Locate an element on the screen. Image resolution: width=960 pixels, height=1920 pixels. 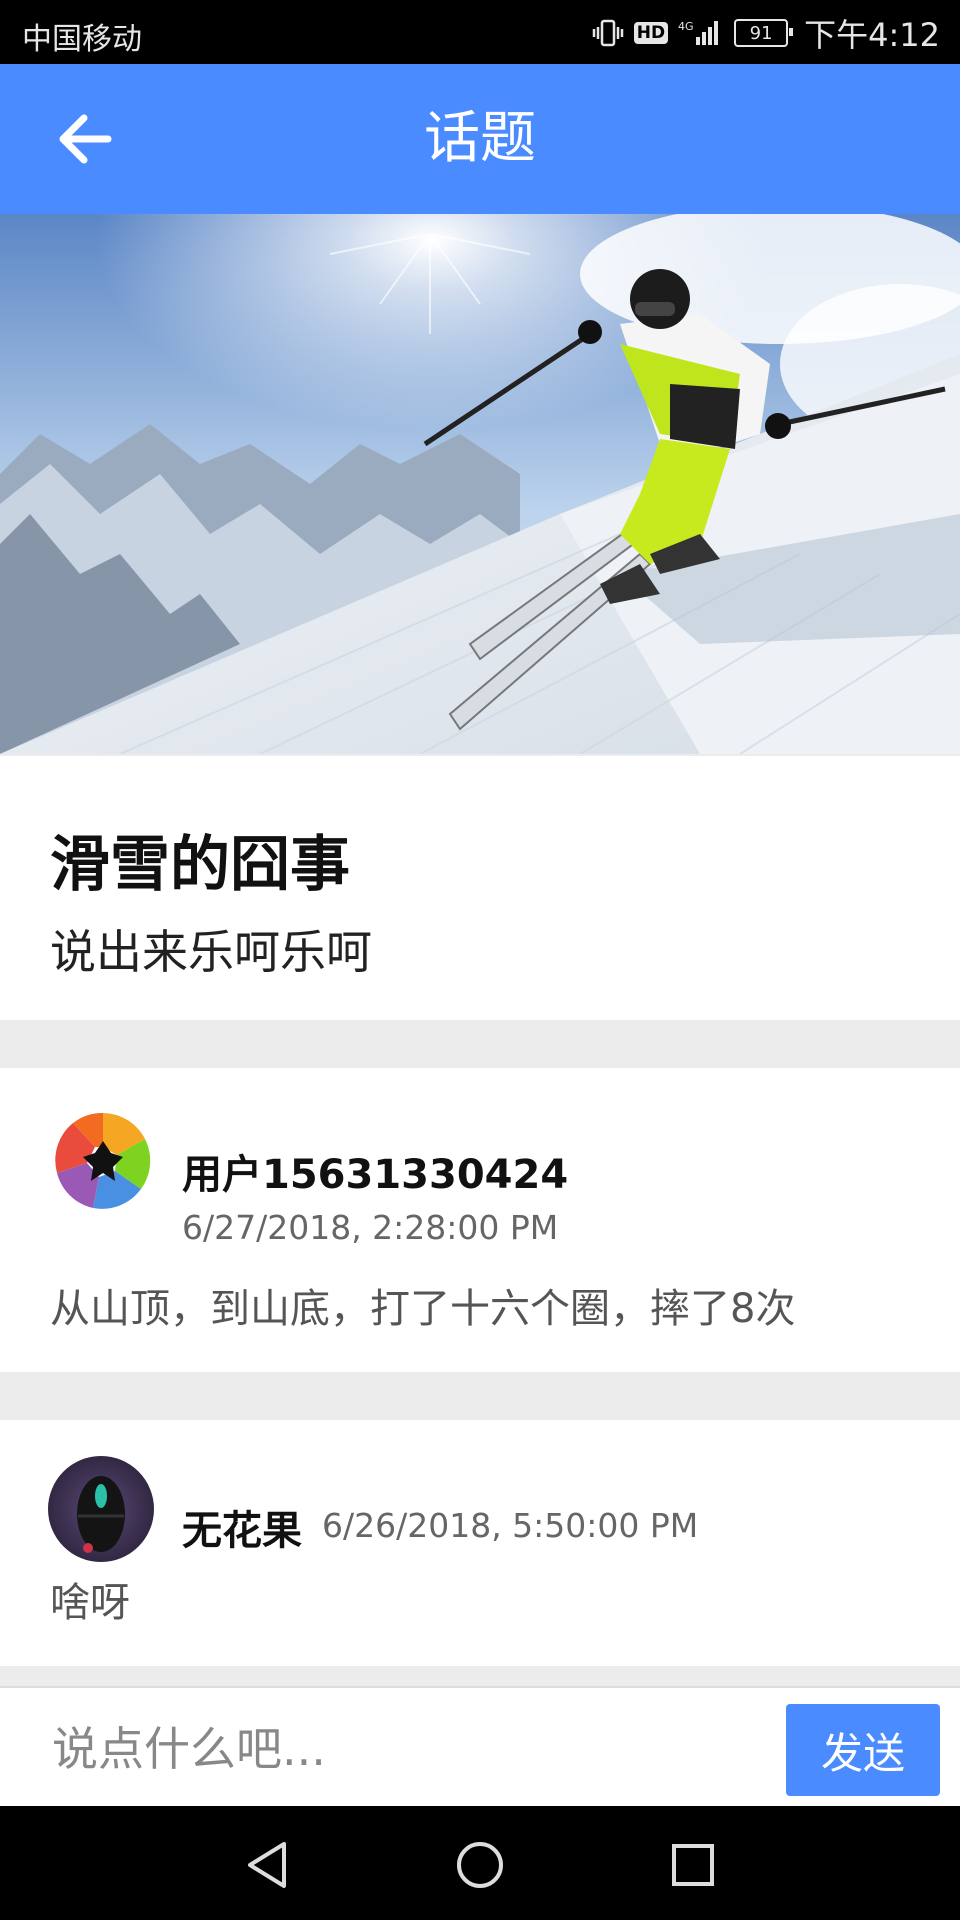
comment-username: 用户15631330424 is located at coordinates (375, 1171).